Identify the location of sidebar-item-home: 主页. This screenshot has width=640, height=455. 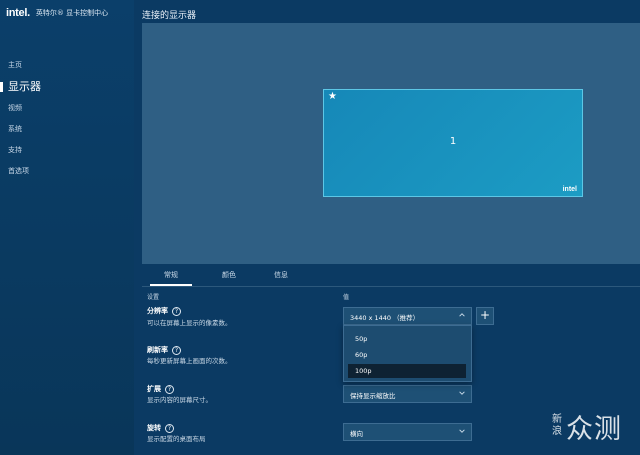
(67, 68).